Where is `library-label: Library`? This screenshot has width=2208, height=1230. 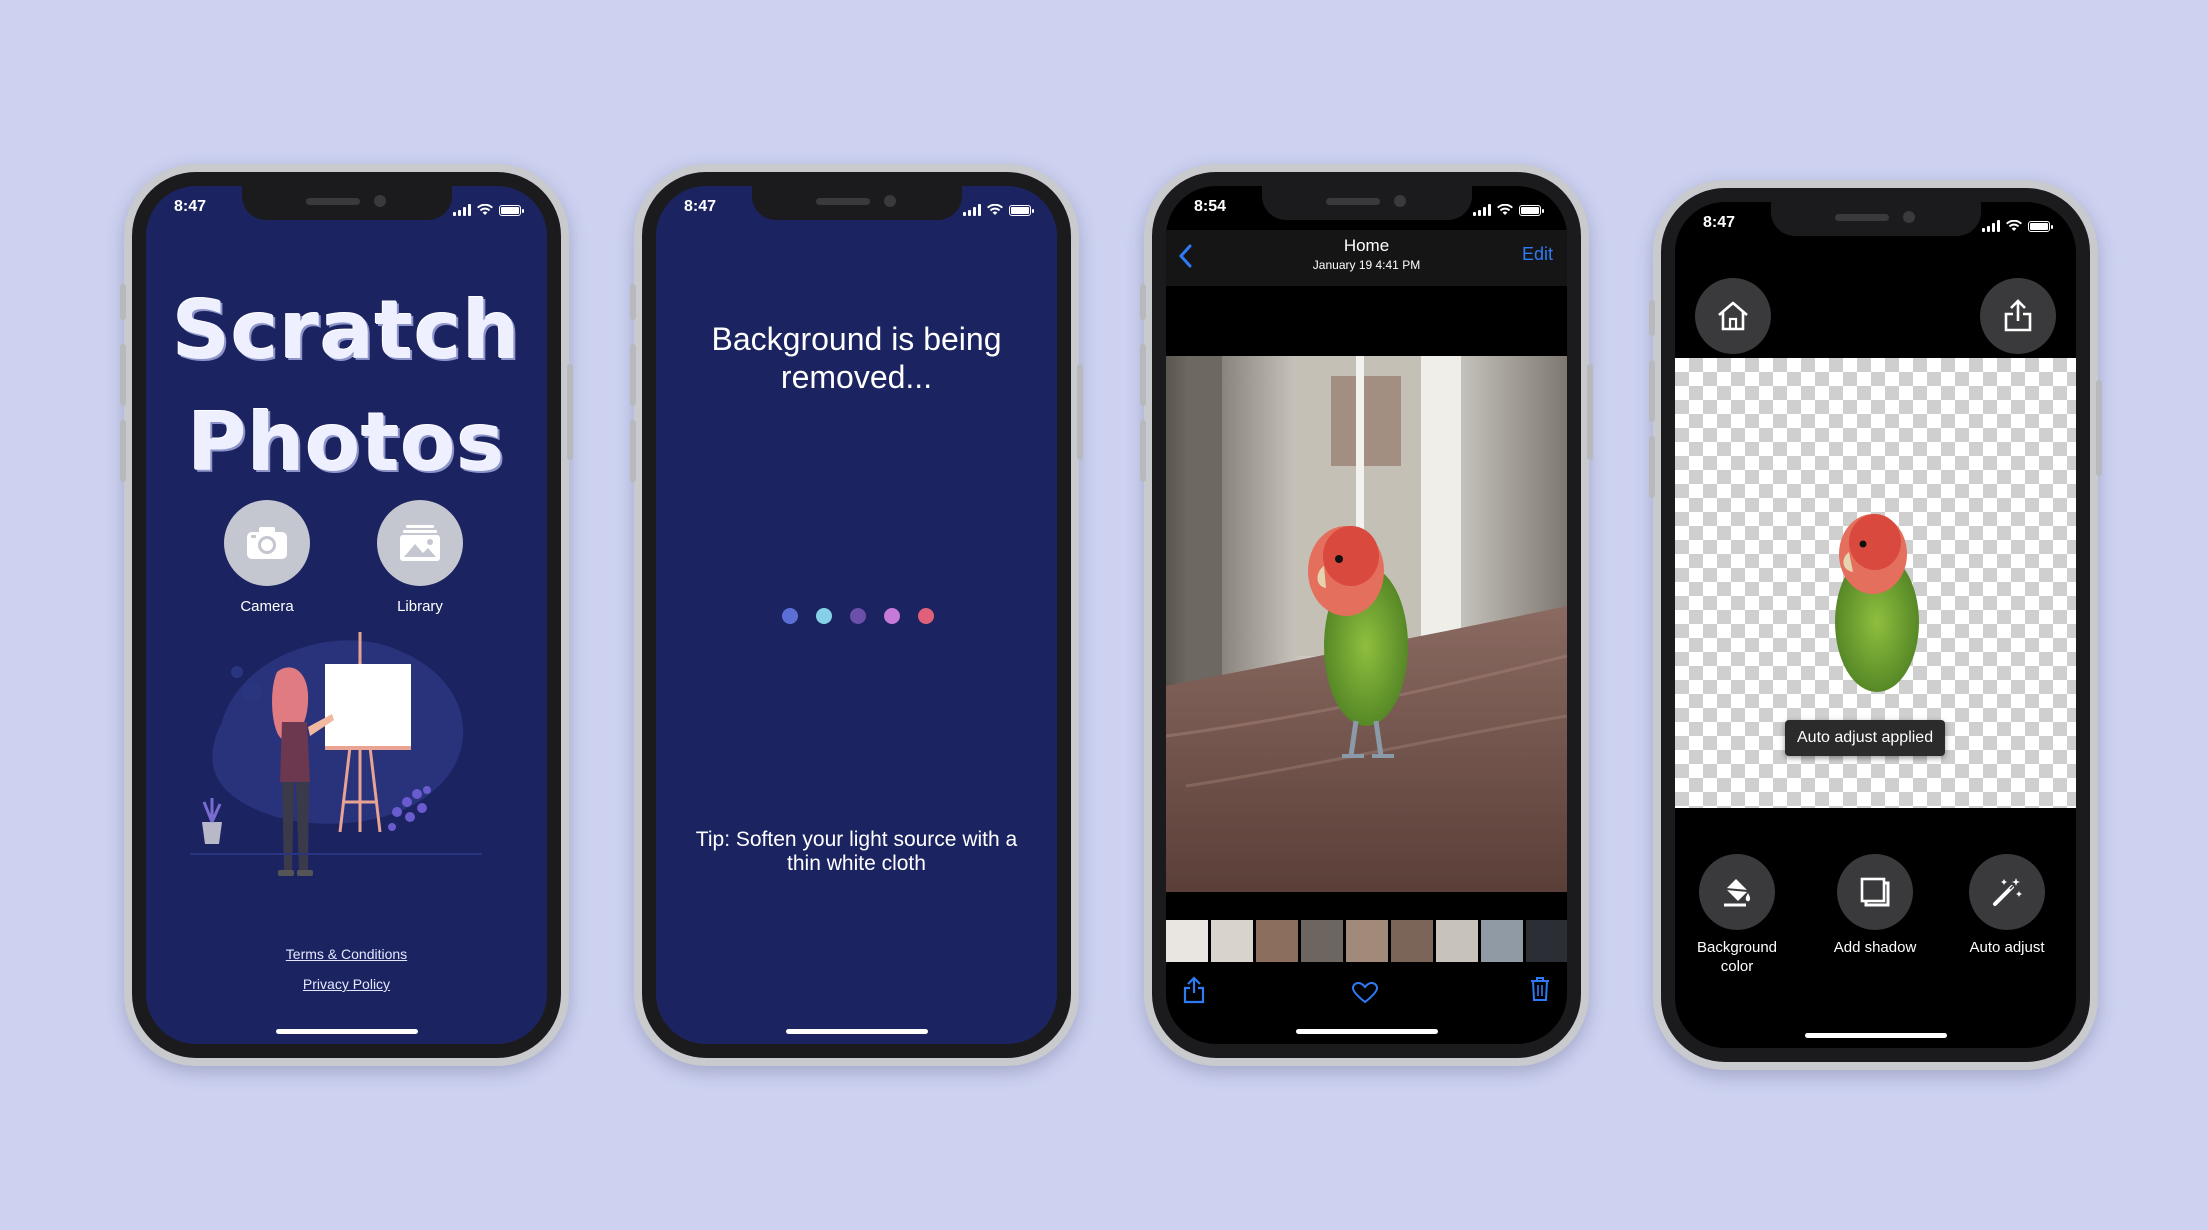 library-label: Library is located at coordinates (420, 606).